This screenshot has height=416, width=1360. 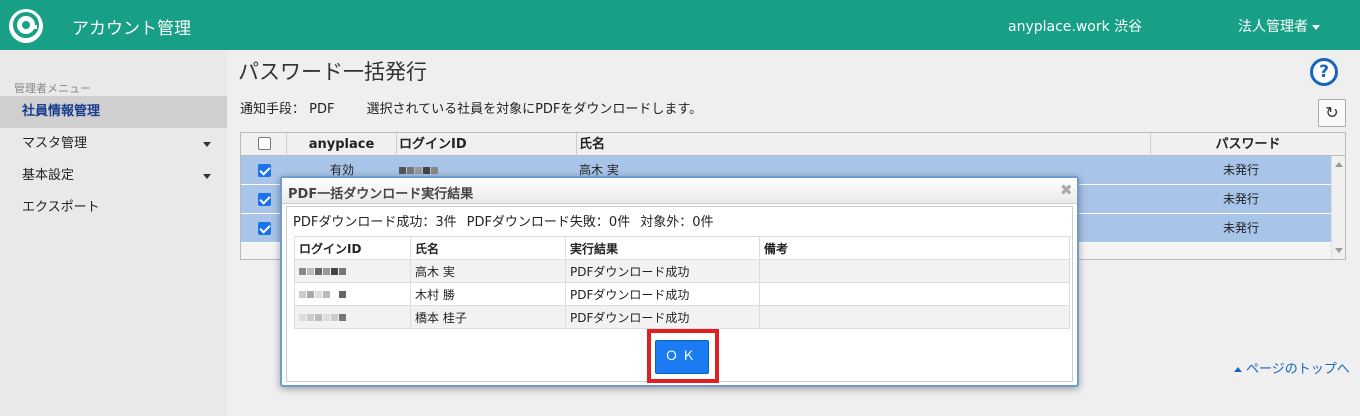 What do you see at coordinates (1238, 369) in the screenshot?
I see `caret-up-icon` at bounding box center [1238, 369].